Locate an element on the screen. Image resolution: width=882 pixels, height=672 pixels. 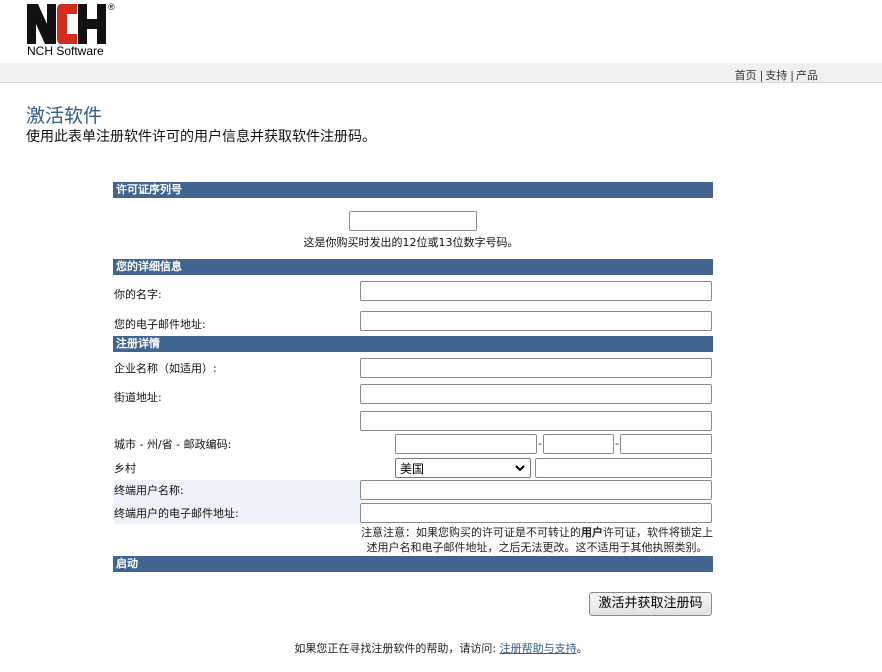
street-input-line2 is located at coordinates (536, 421).